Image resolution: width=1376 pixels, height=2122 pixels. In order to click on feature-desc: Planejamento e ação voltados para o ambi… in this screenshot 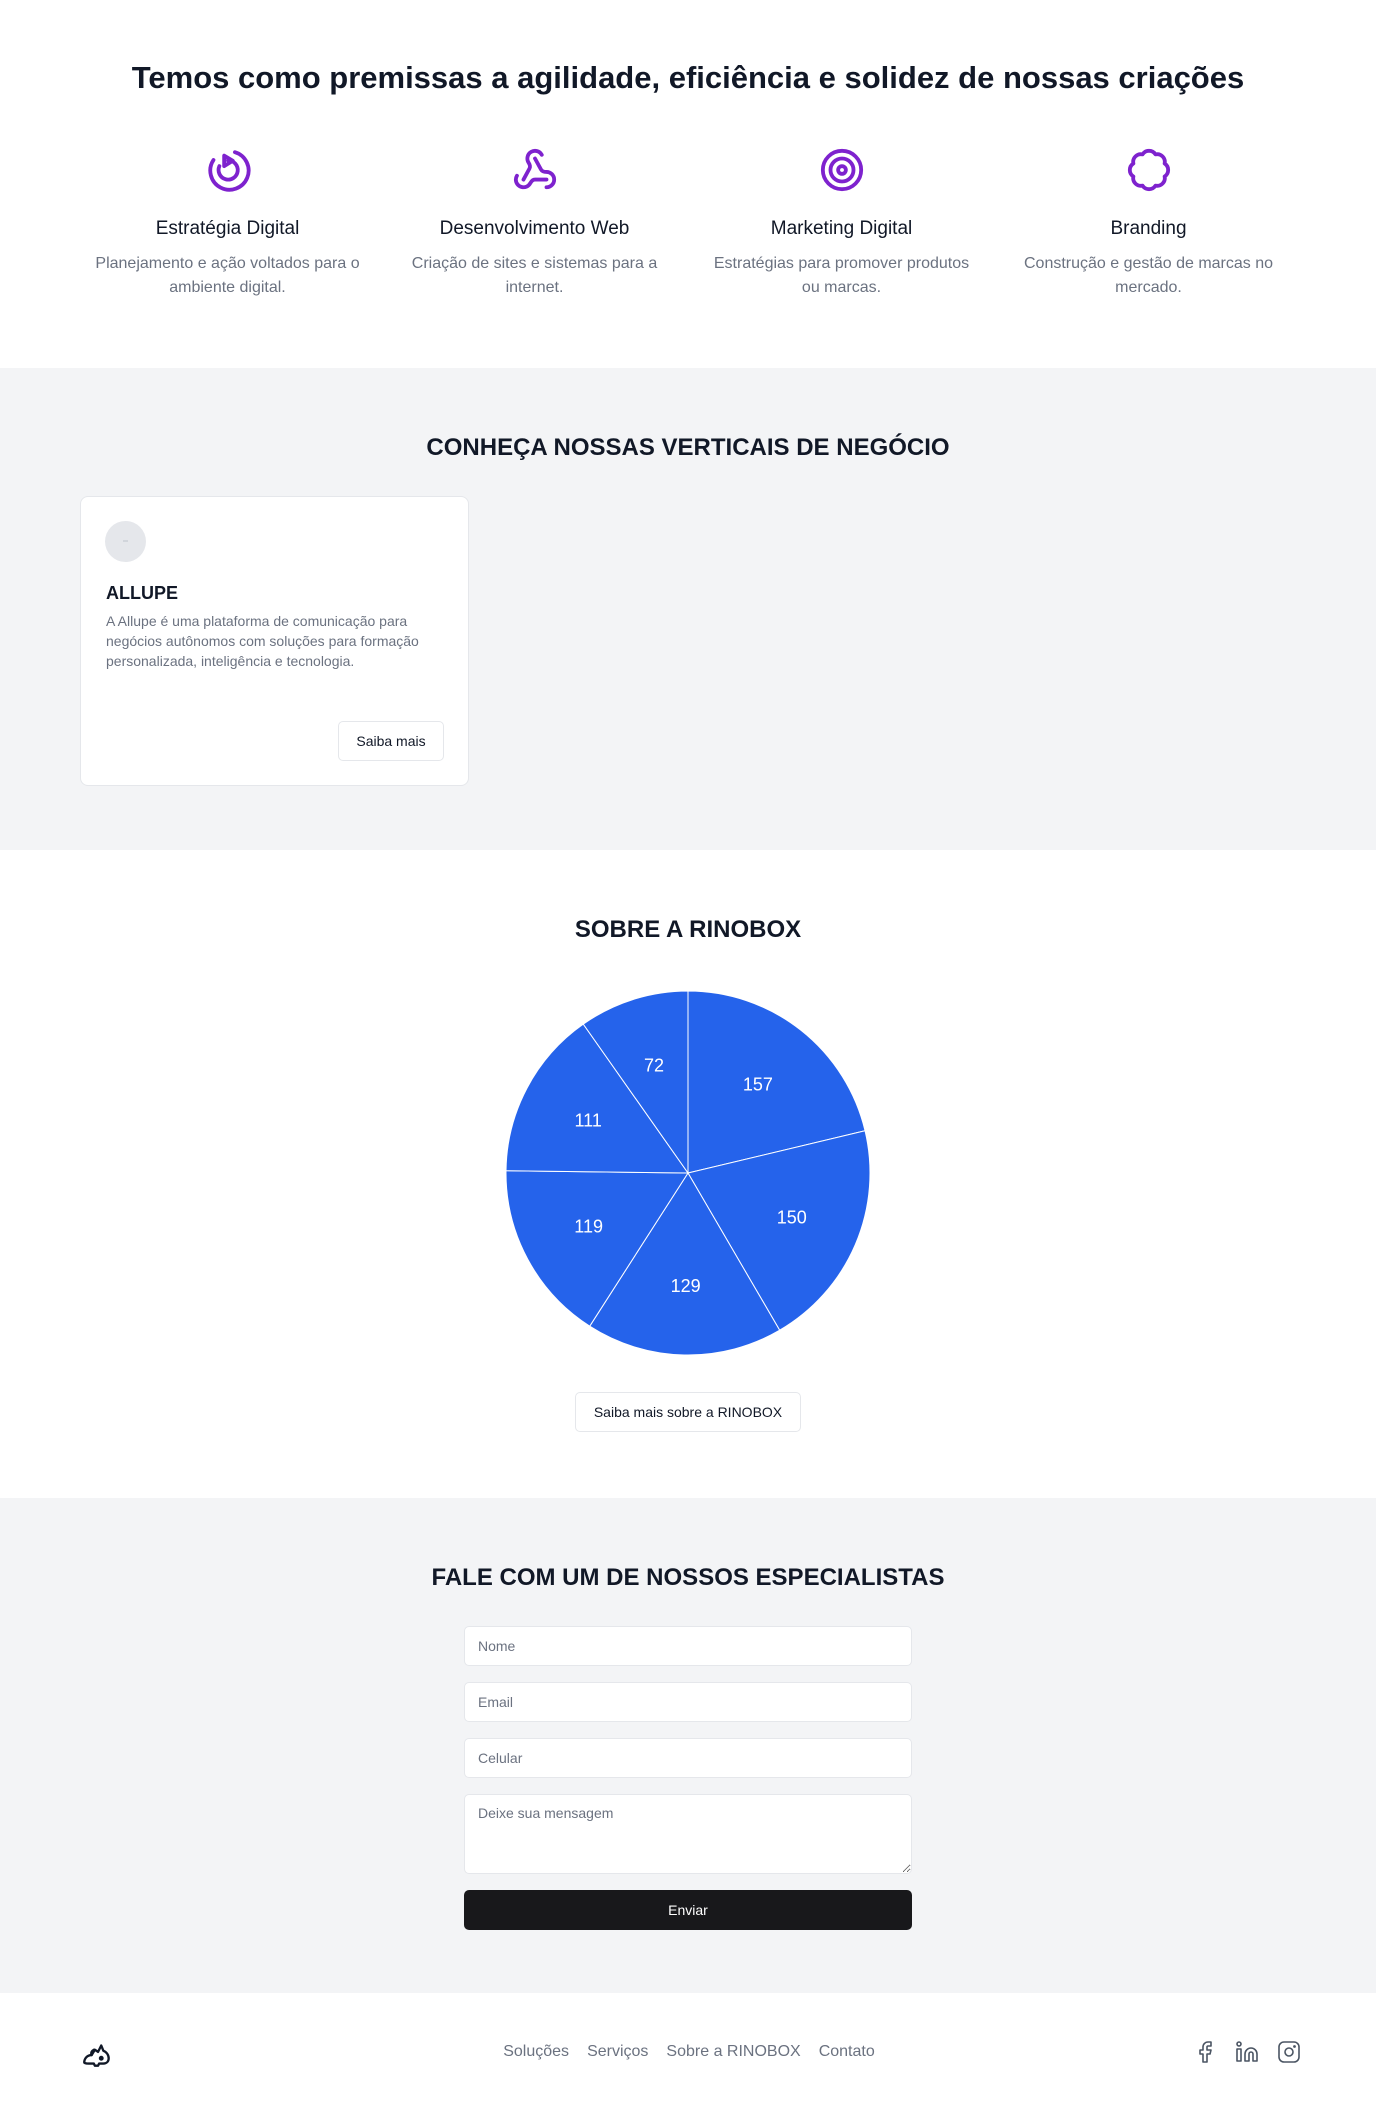, I will do `click(227, 275)`.